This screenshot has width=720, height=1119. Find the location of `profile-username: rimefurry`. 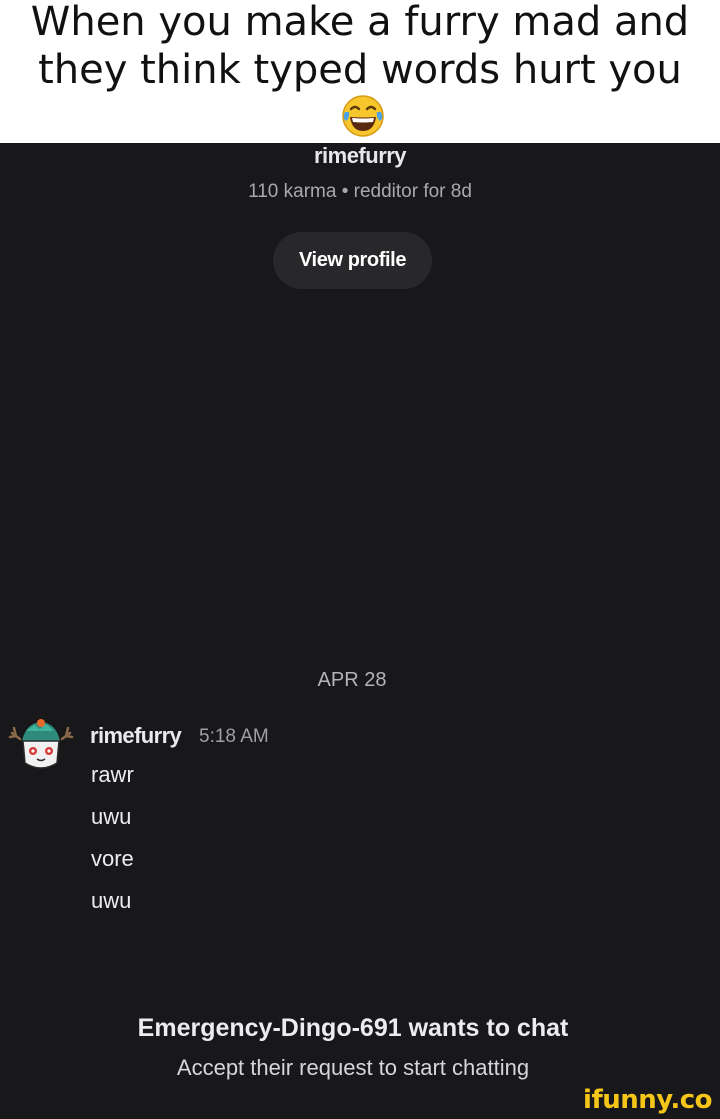

profile-username: rimefurry is located at coordinates (360, 155).